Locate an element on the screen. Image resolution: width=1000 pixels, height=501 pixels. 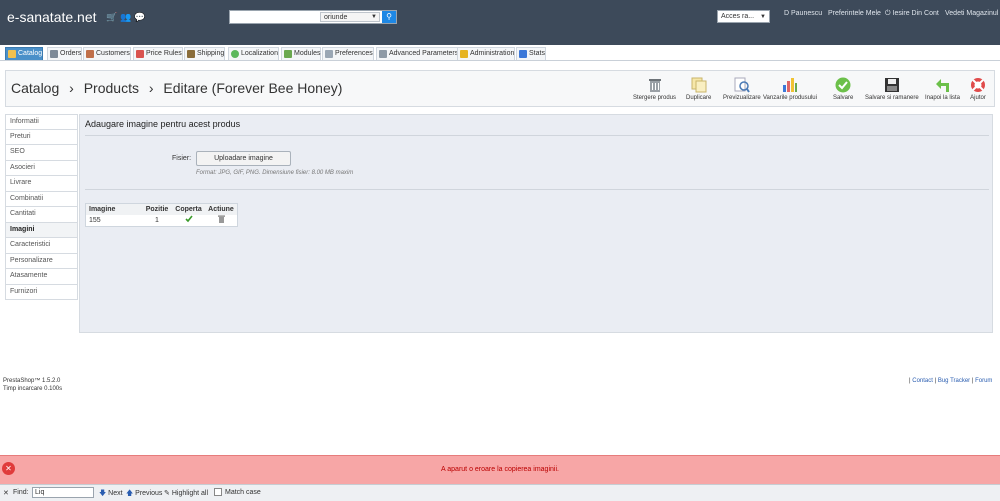
preview-button: Previzualizare is located at coordinates (742, 89).